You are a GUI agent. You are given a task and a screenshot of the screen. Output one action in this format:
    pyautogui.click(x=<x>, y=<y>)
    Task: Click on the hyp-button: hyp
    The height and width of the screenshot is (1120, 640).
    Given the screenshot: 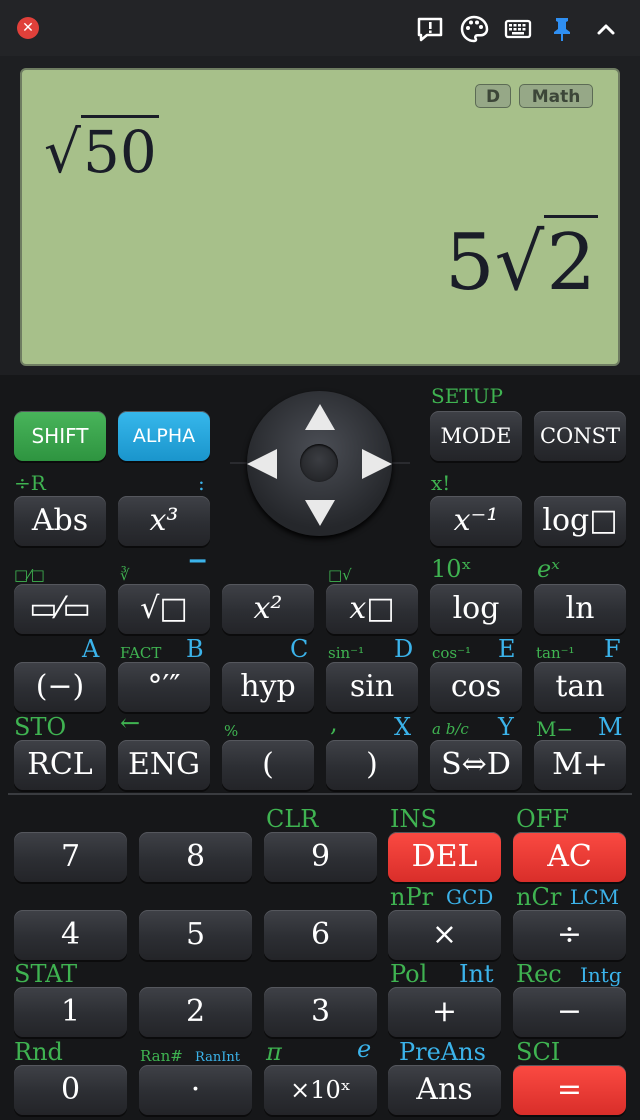 What is the action you would take?
    pyautogui.click(x=268, y=687)
    